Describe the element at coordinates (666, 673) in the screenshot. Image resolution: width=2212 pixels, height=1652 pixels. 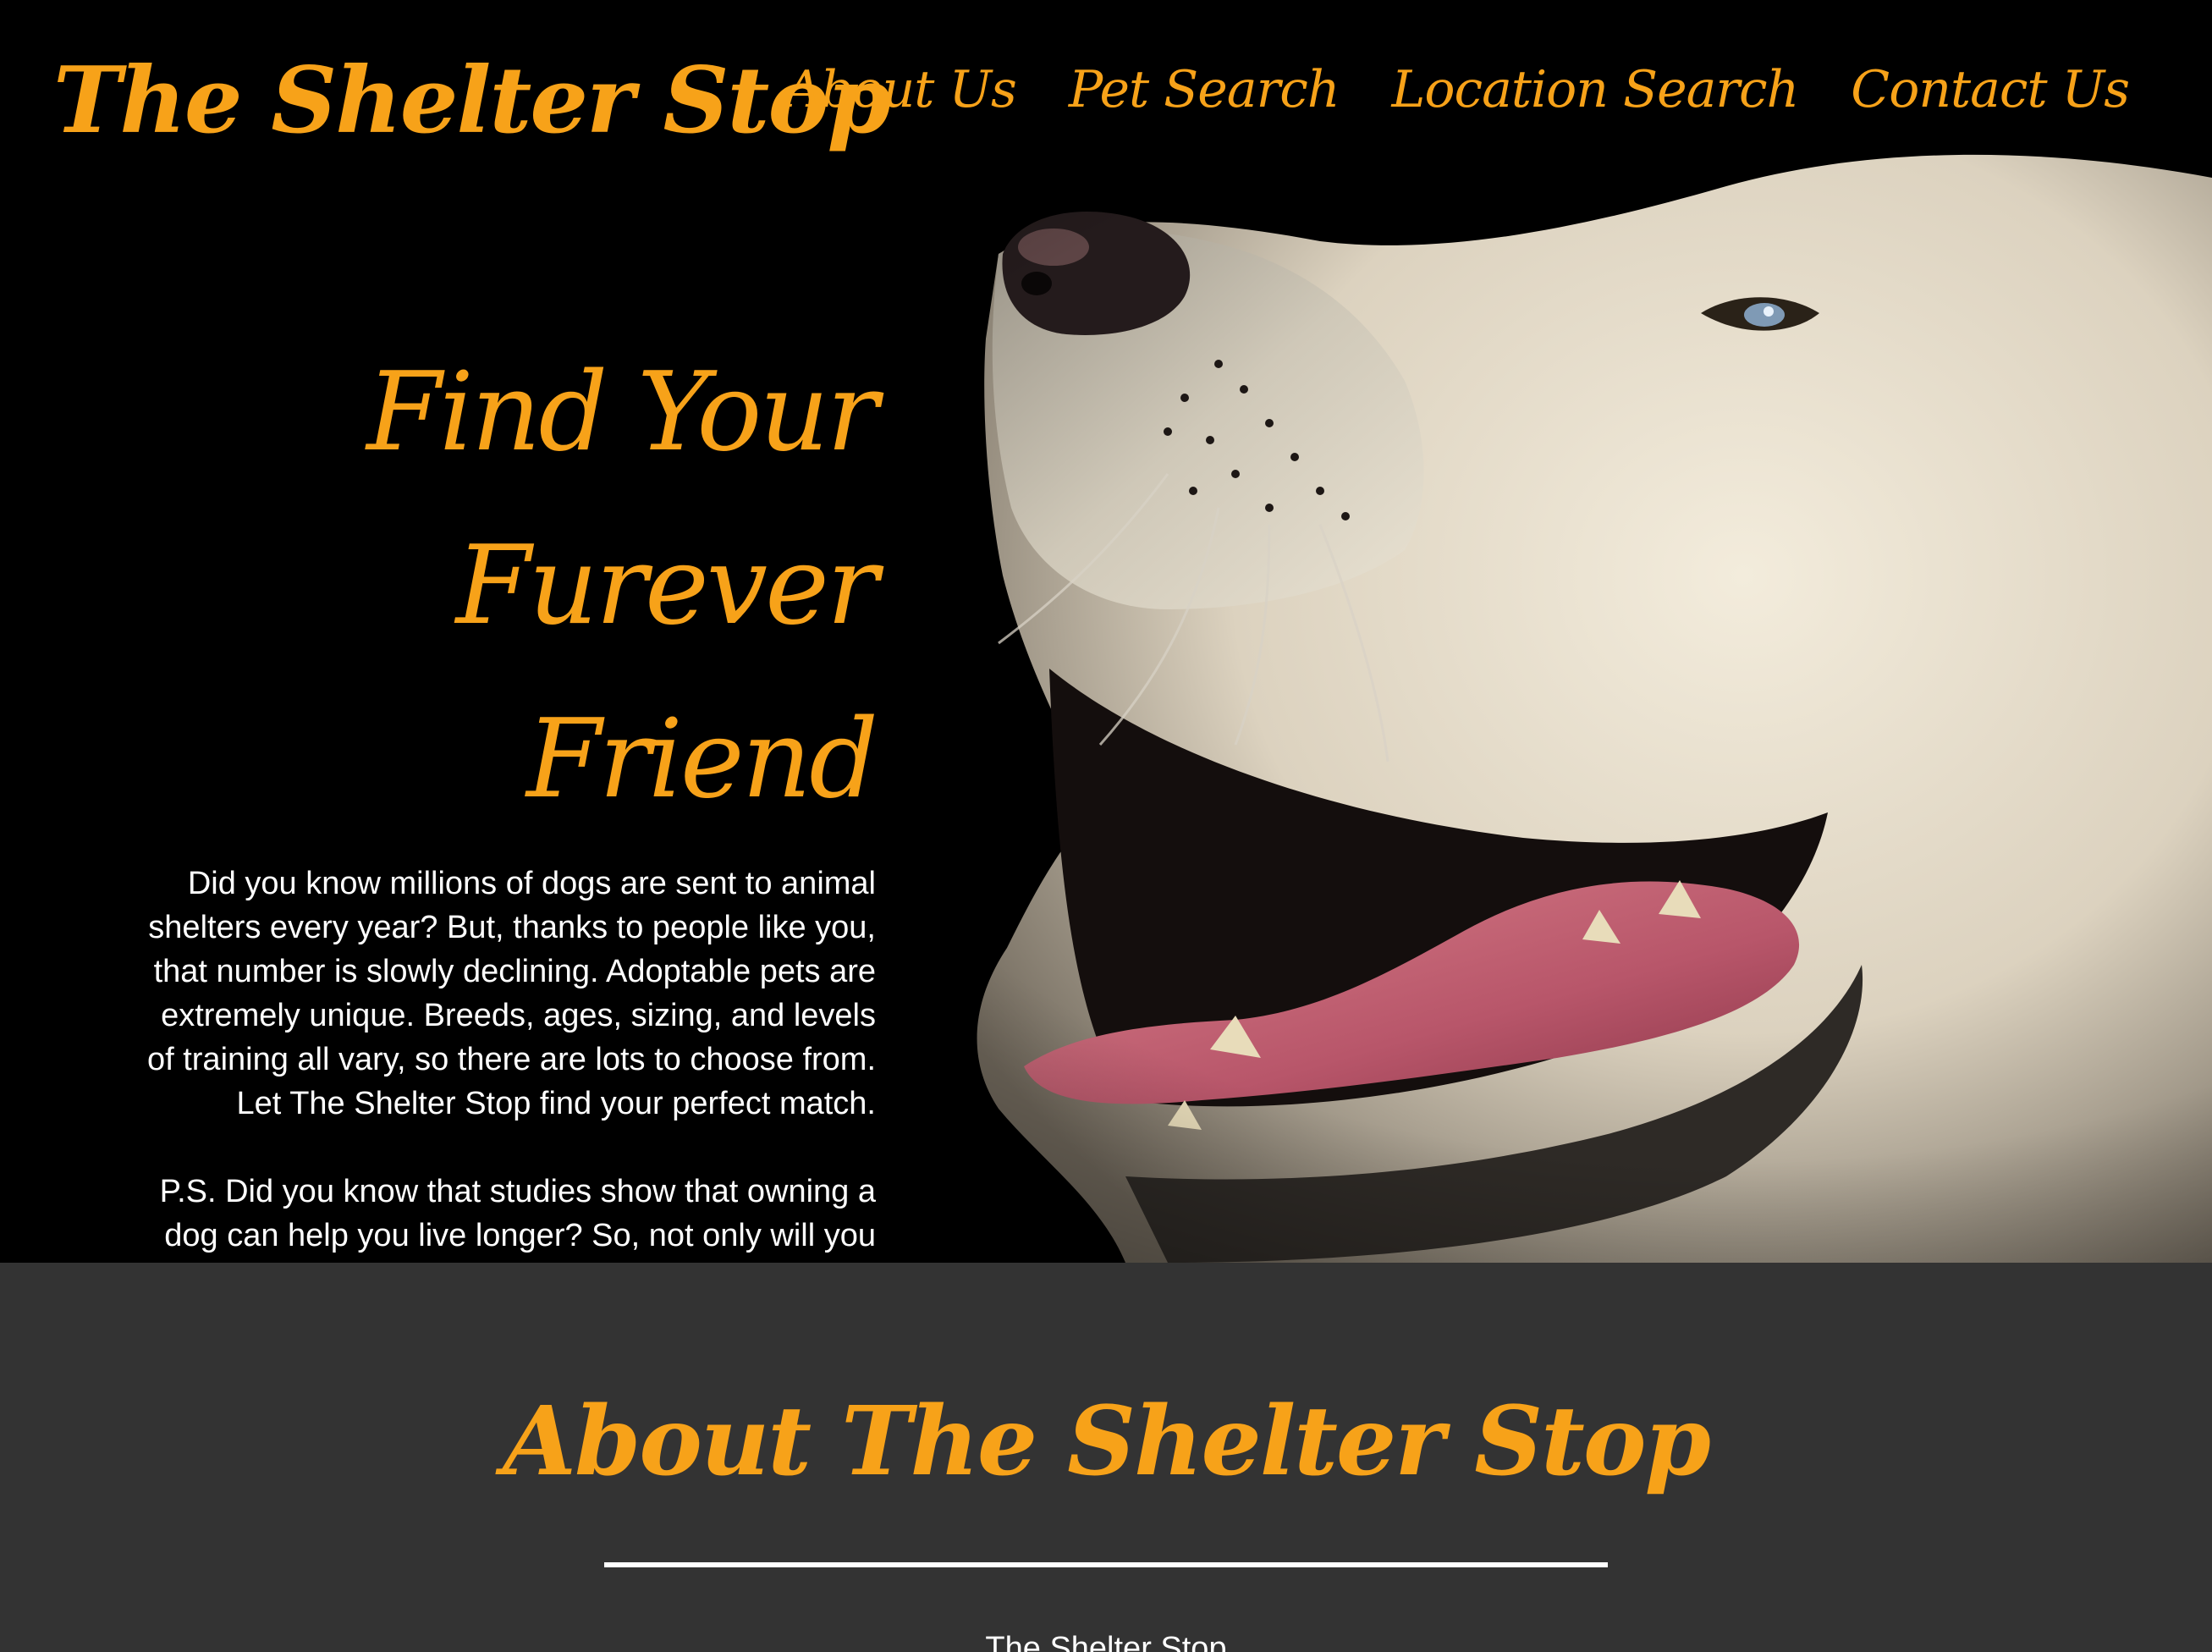
I see `hero-heading-line-2: Furever Friend` at that location.